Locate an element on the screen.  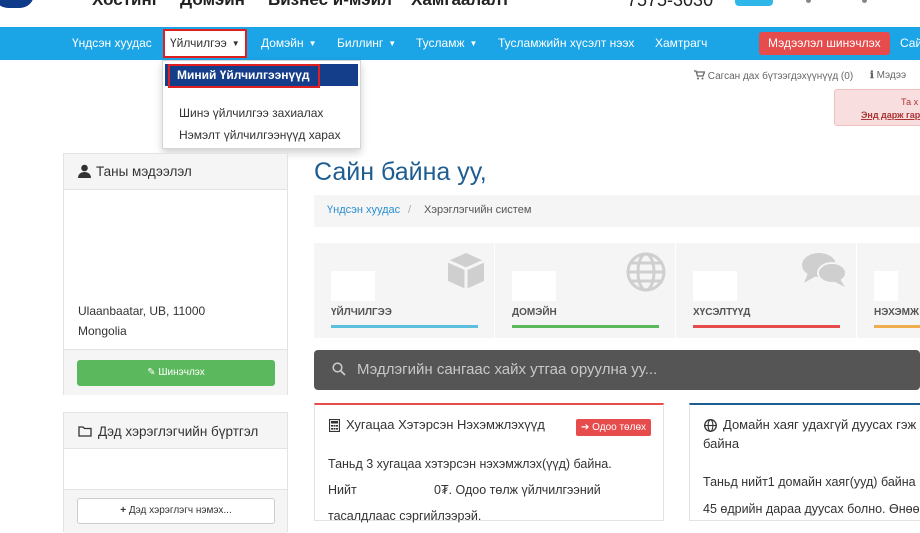
edit-profile-button: ✎ Шинэчлэх is located at coordinates (176, 373).